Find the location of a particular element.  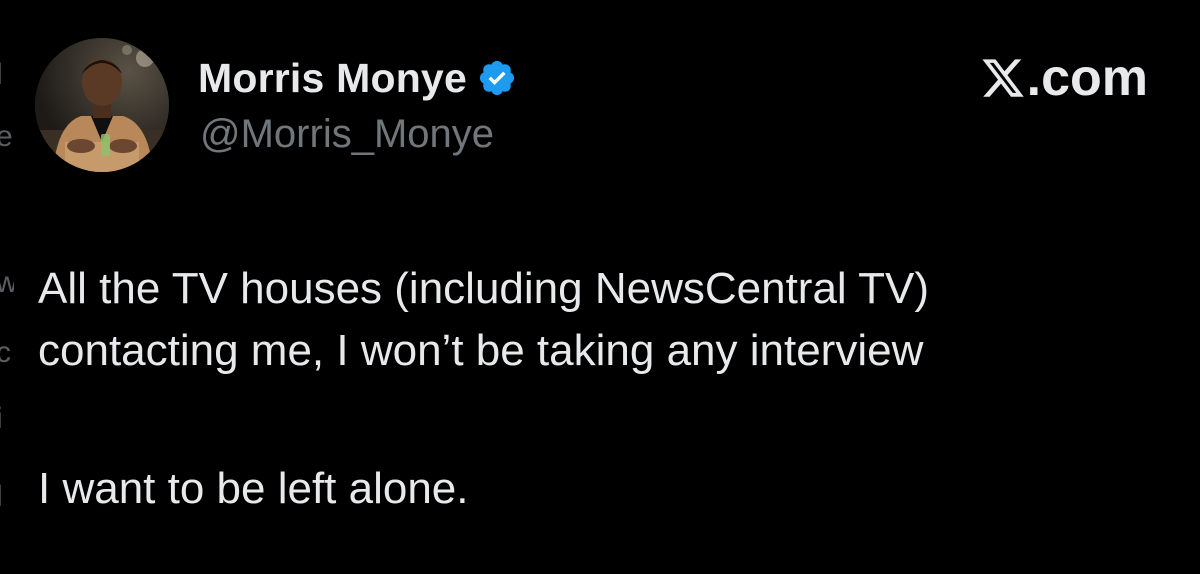

verified-badge-icon is located at coordinates (497, 78).